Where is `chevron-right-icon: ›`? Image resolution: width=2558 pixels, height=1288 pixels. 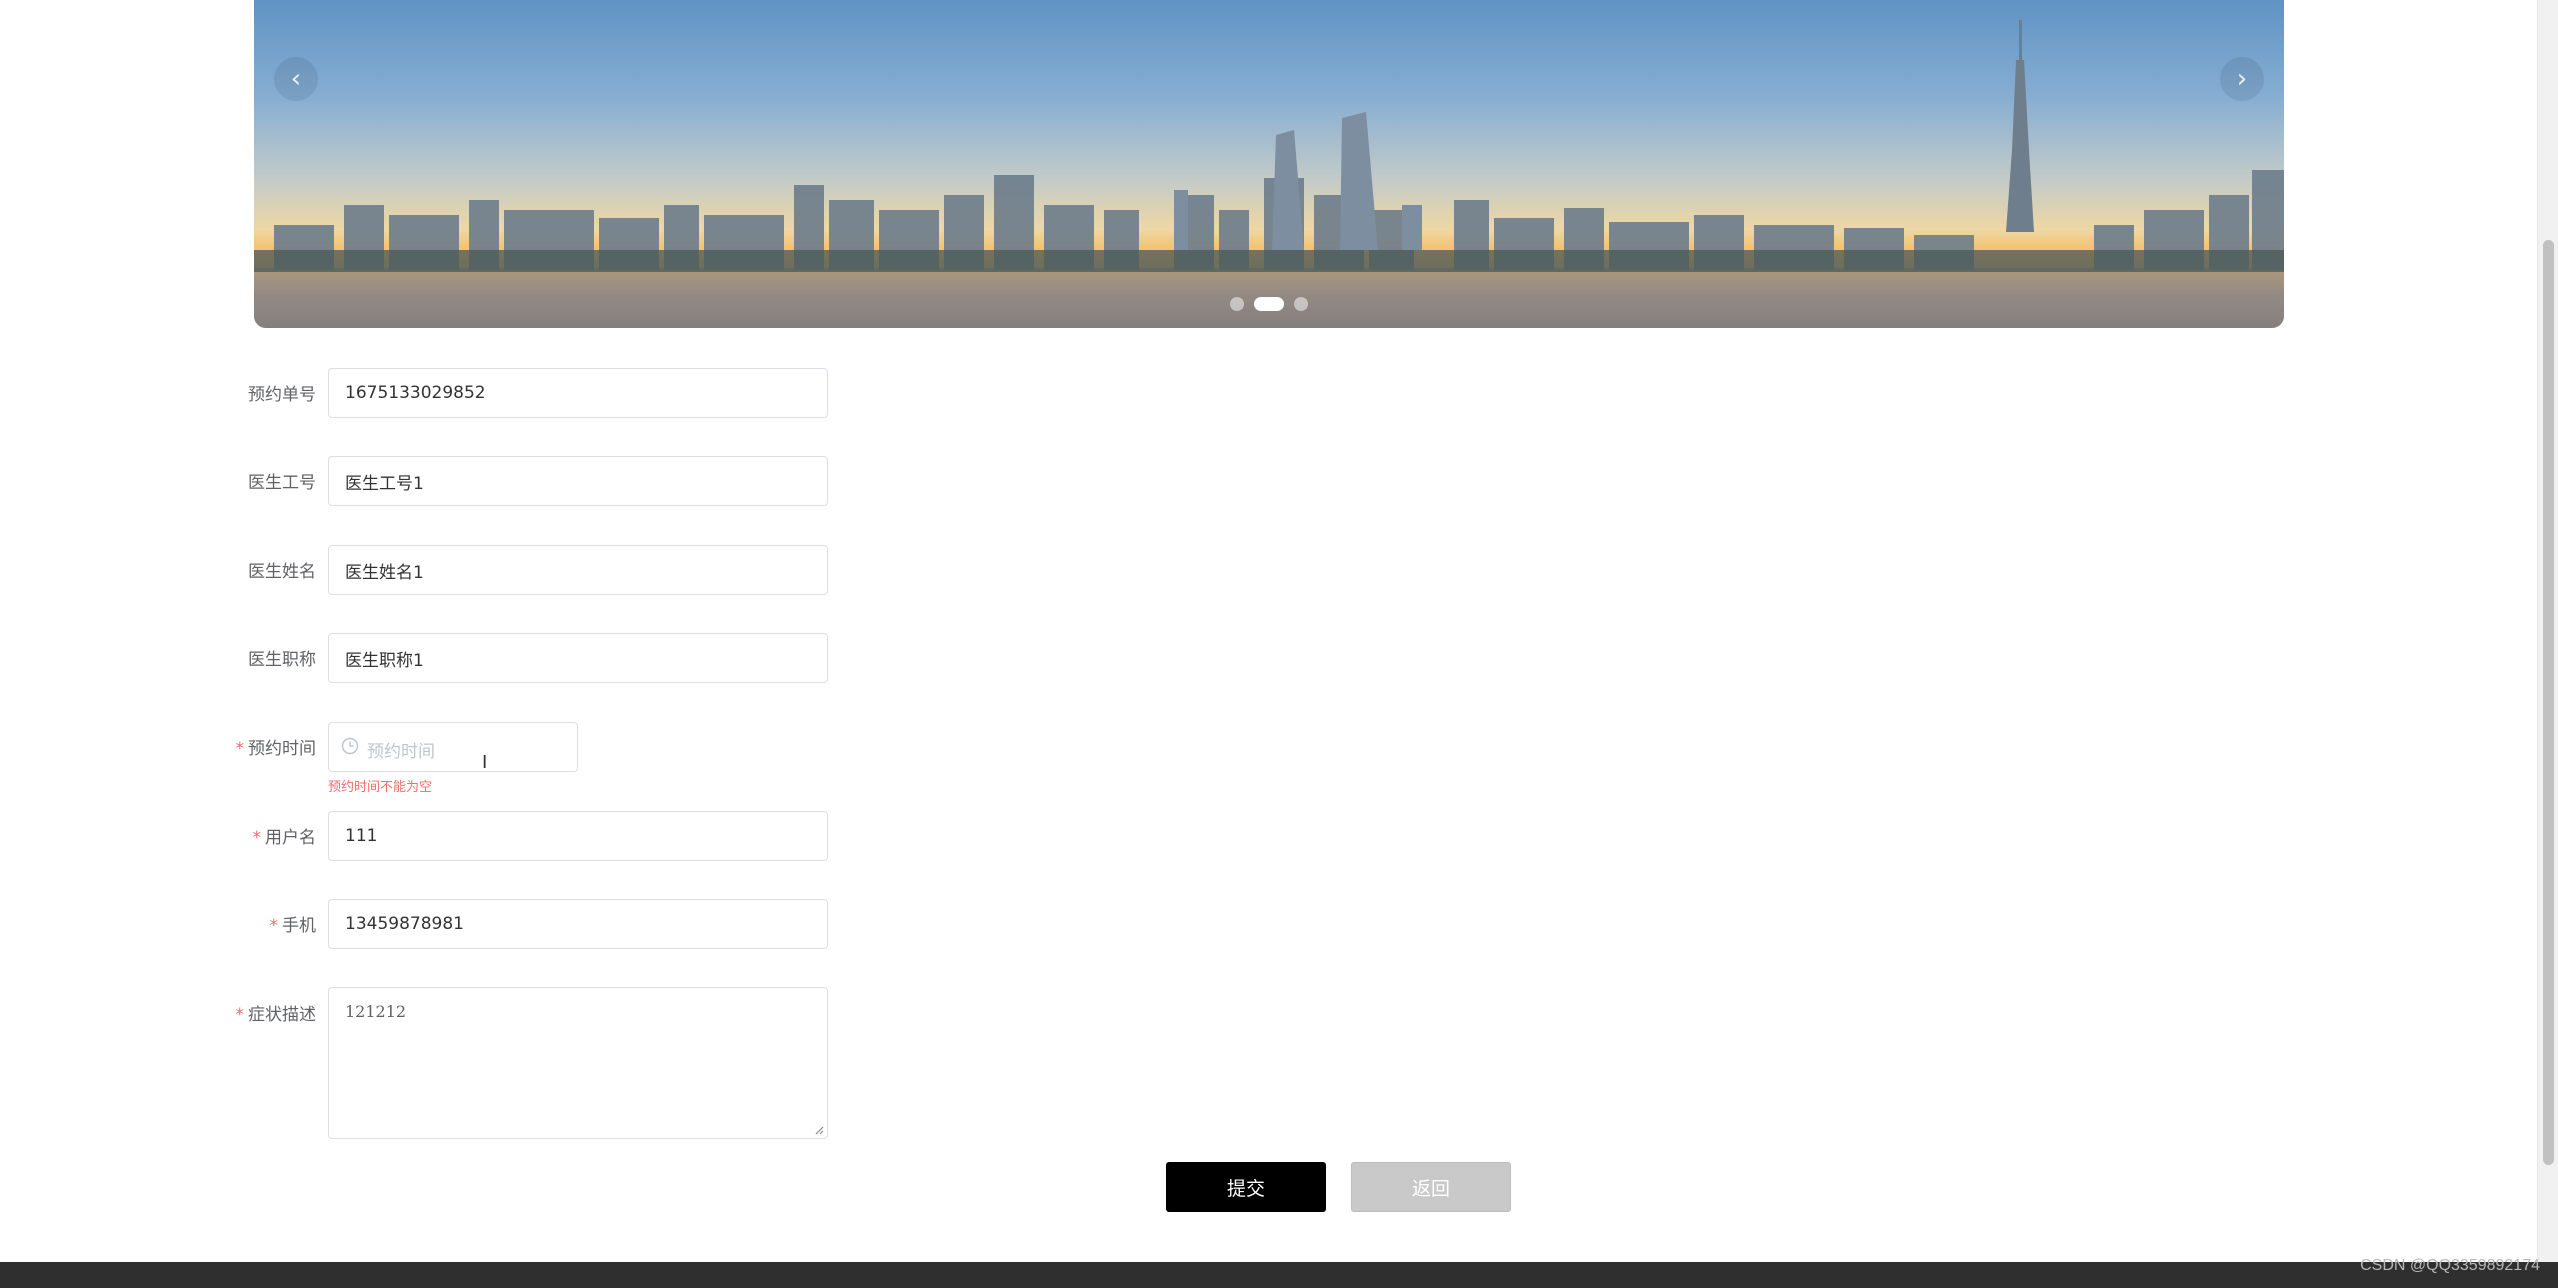
chevron-right-icon: › is located at coordinates (2242, 79).